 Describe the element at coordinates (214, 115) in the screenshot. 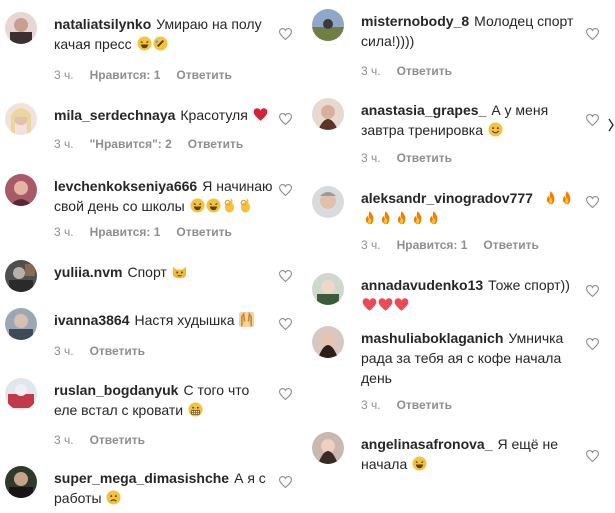

I see `comment-text: Красотуля` at that location.